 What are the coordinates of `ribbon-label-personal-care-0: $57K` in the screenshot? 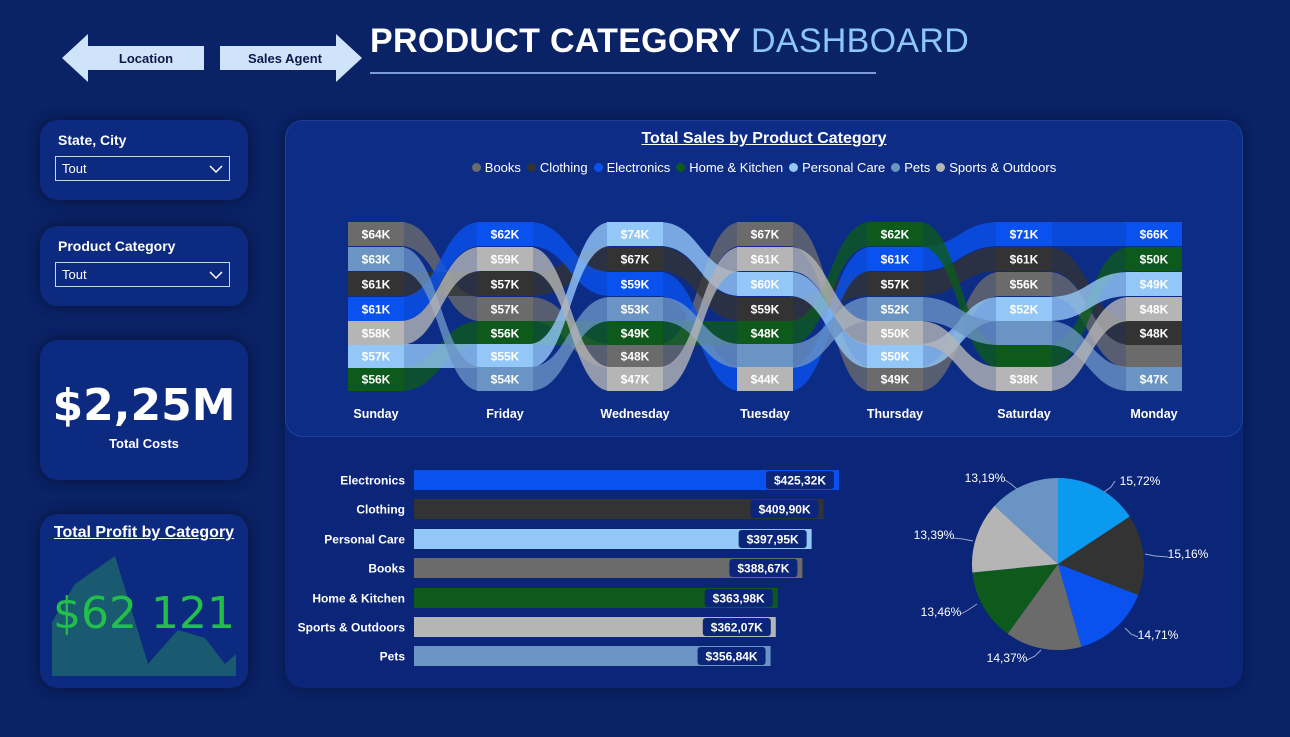 It's located at (376, 356).